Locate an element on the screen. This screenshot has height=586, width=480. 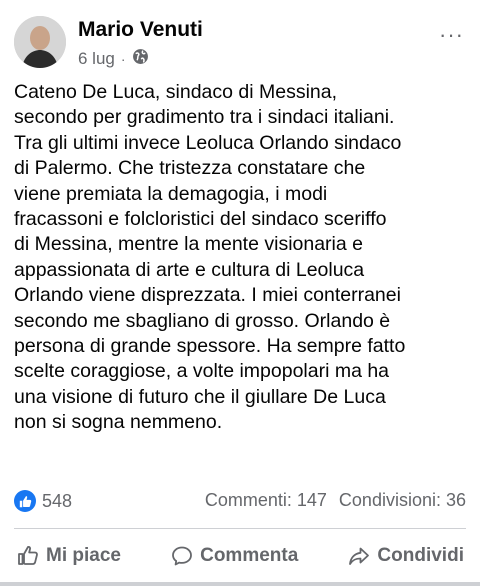
like-label: Mi piace is located at coordinates (83, 555).